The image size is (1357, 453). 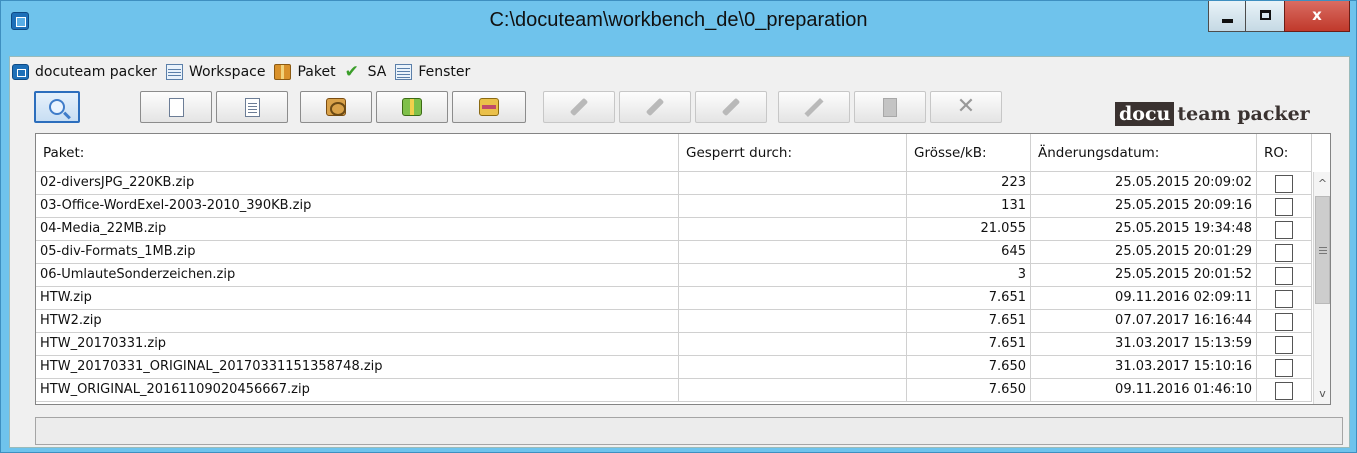 What do you see at coordinates (655, 107) in the screenshot?
I see `wrench-2-button` at bounding box center [655, 107].